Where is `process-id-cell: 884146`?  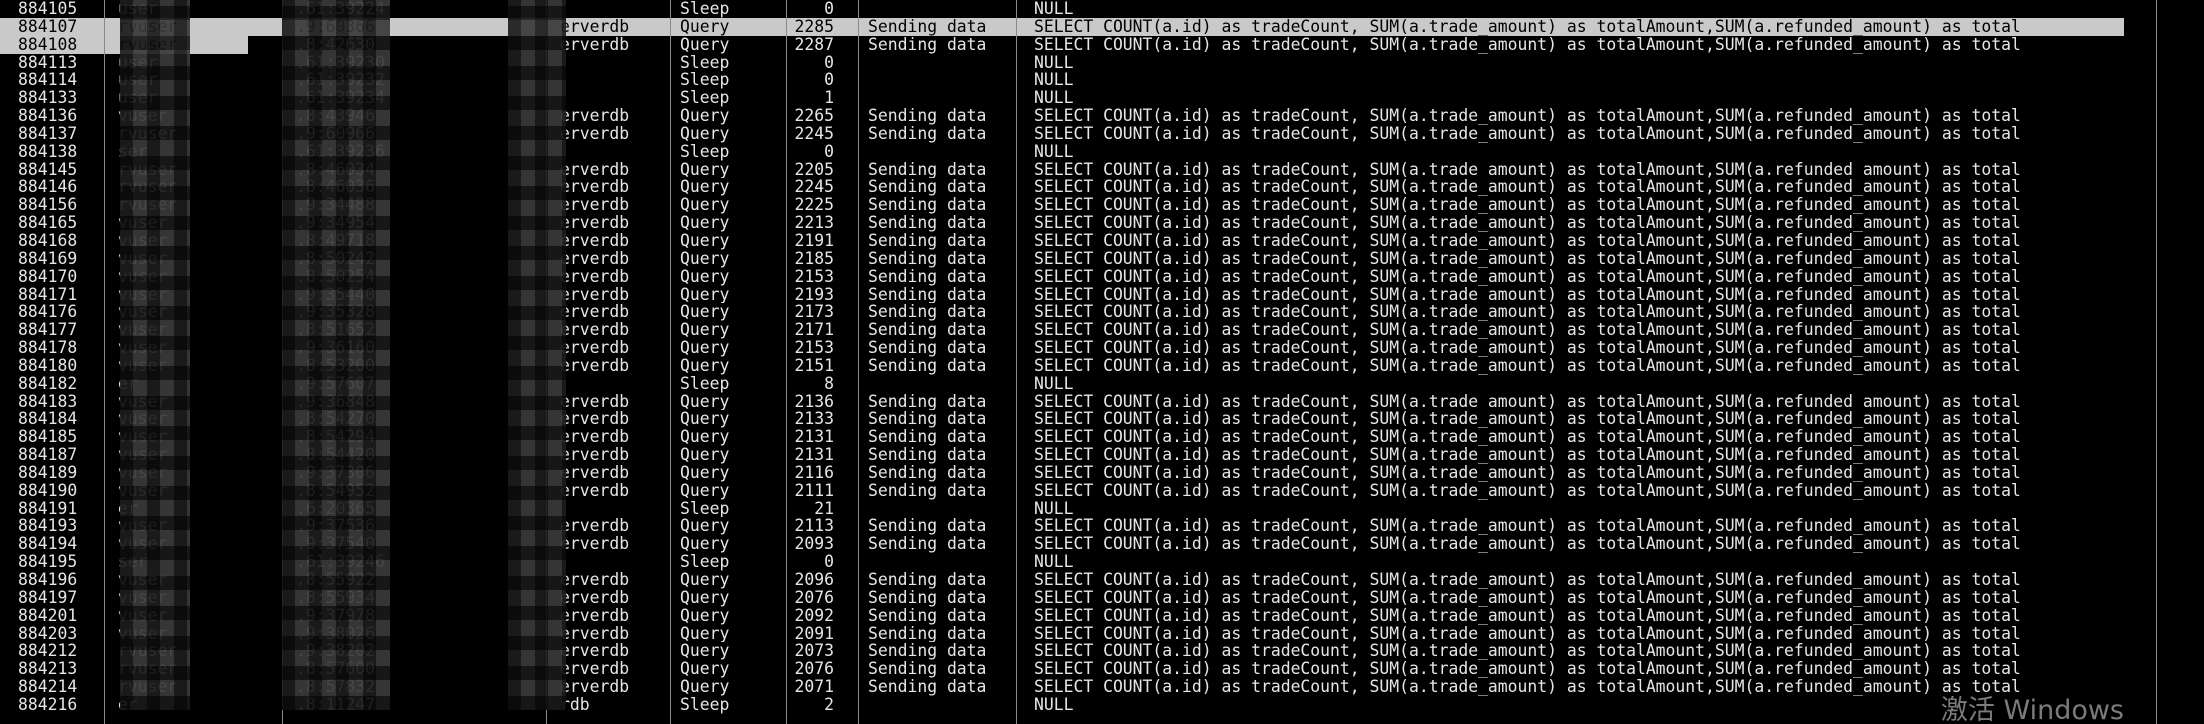 process-id-cell: 884146 is located at coordinates (48, 187).